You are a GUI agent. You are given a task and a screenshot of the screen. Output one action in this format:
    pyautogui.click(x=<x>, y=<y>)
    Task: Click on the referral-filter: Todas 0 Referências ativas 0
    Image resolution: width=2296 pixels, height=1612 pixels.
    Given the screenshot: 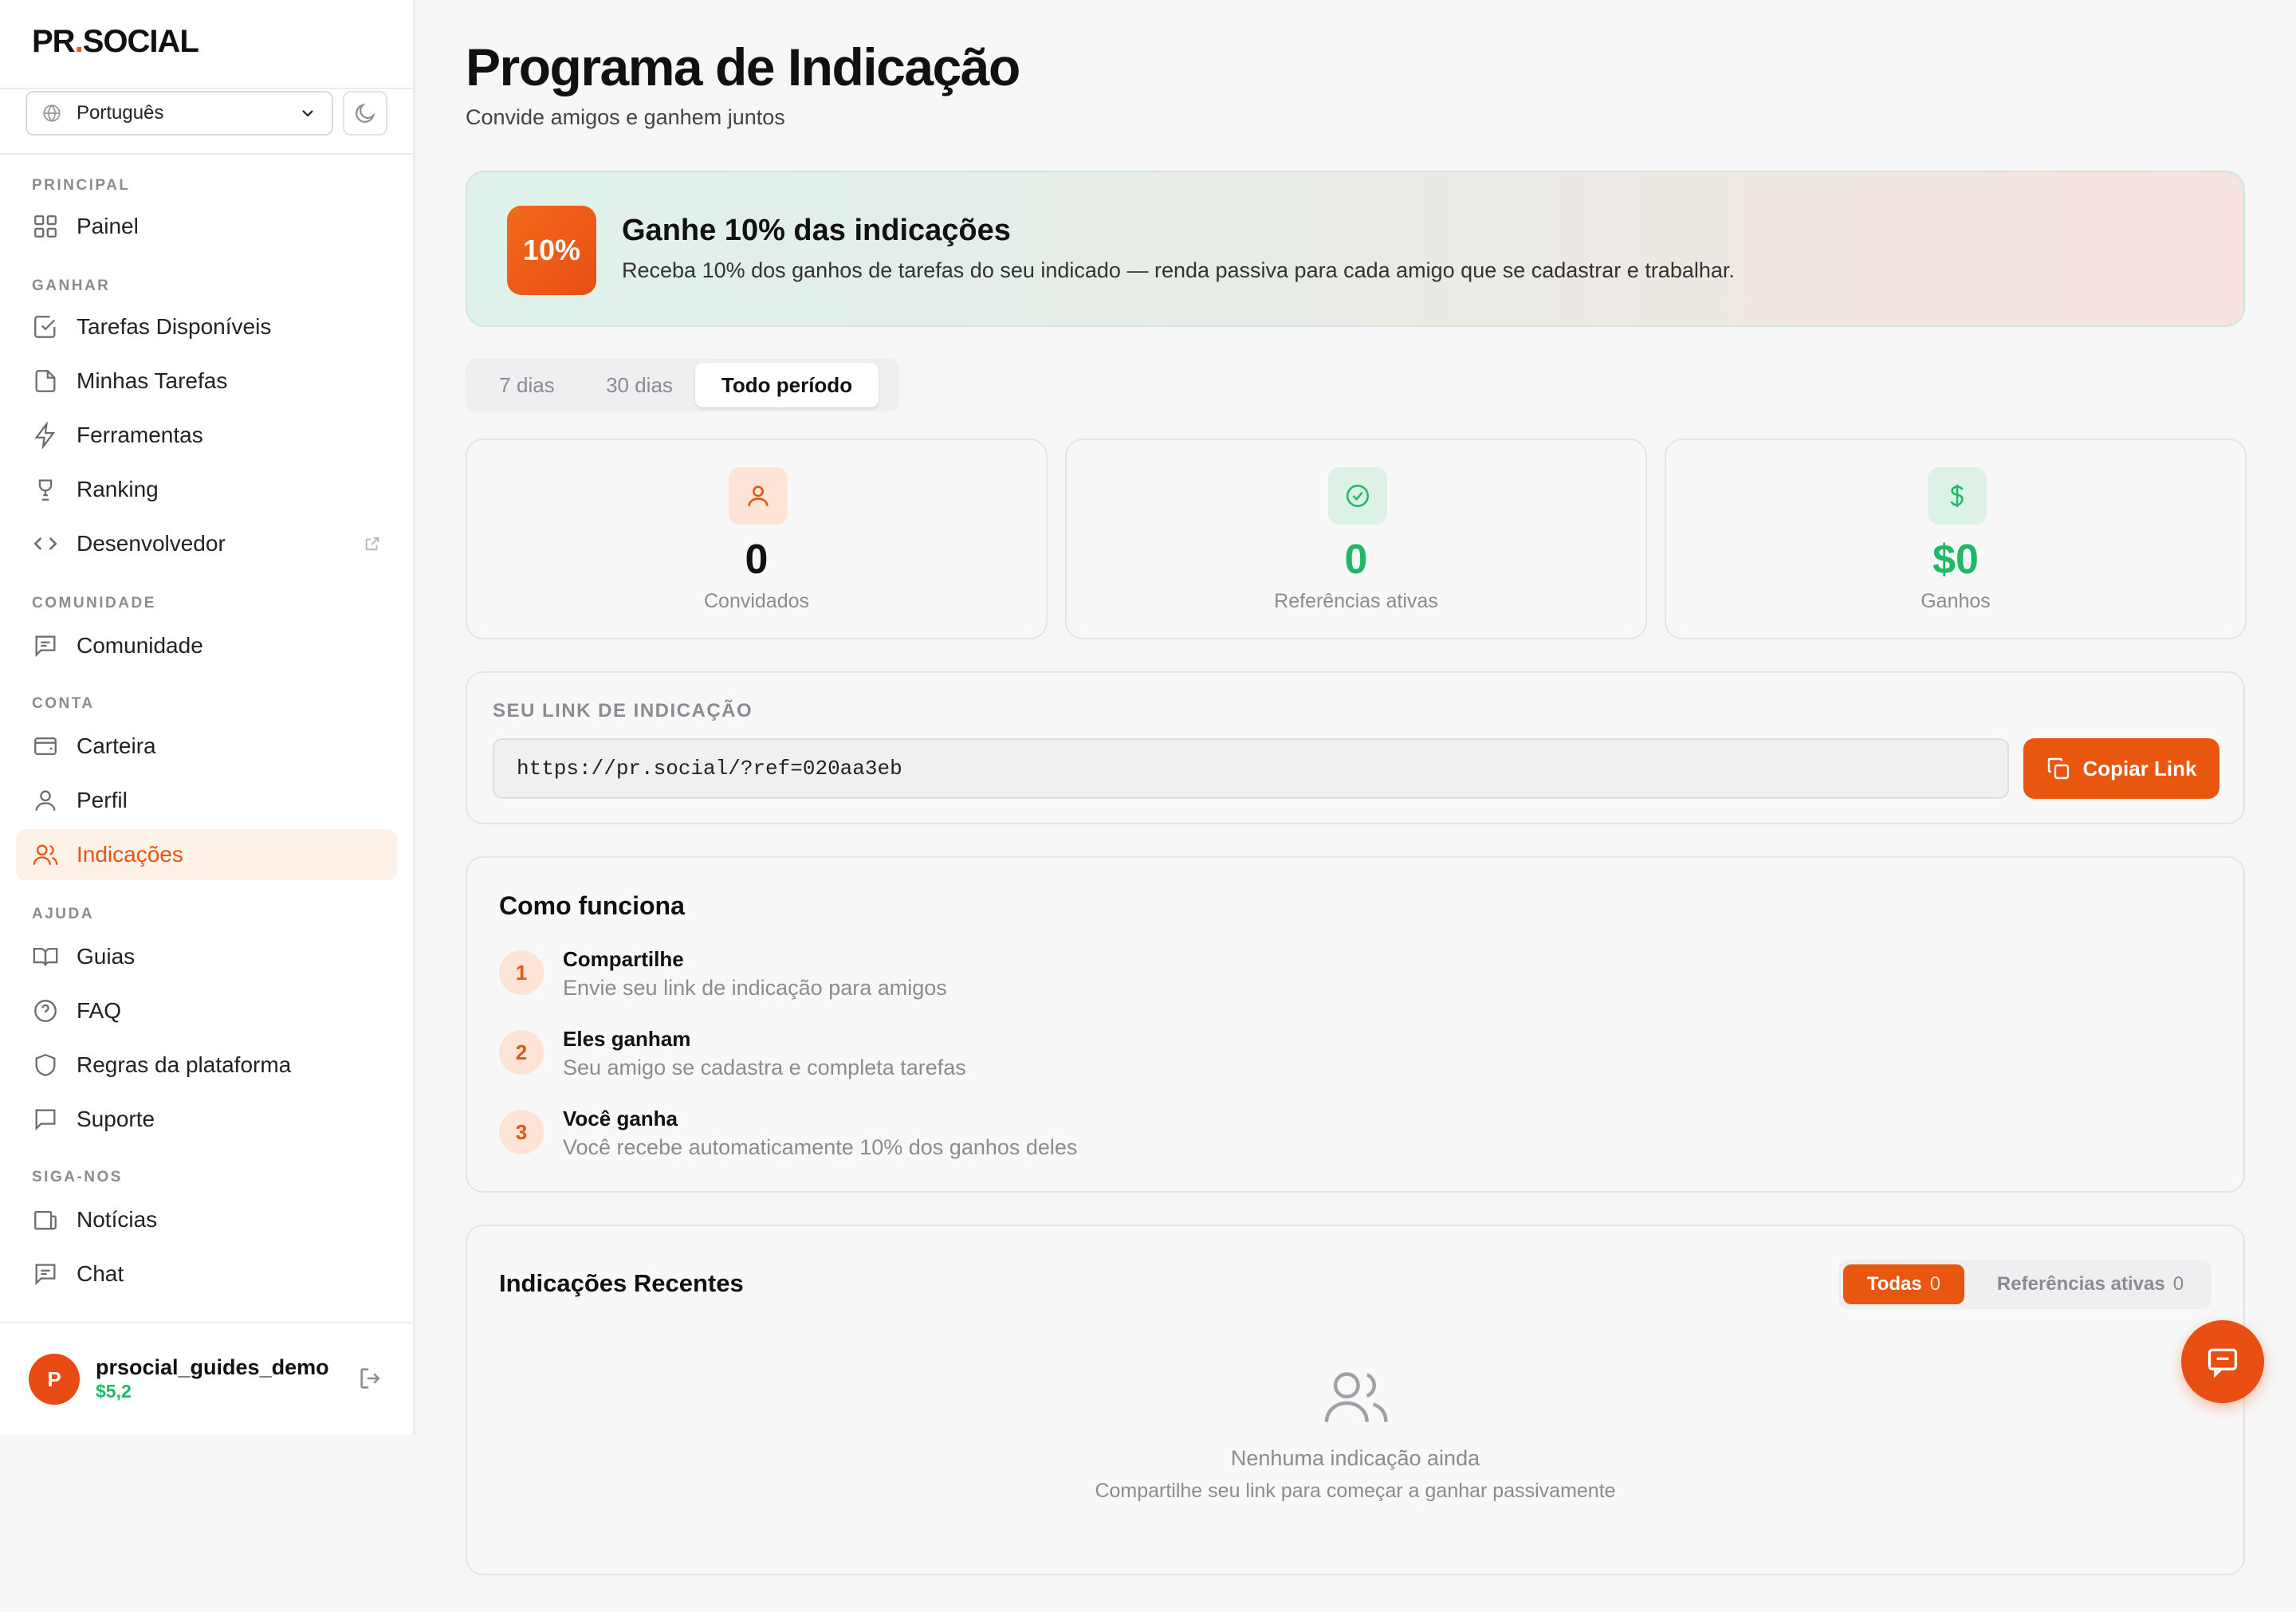 What is the action you would take?
    pyautogui.click(x=2024, y=1284)
    